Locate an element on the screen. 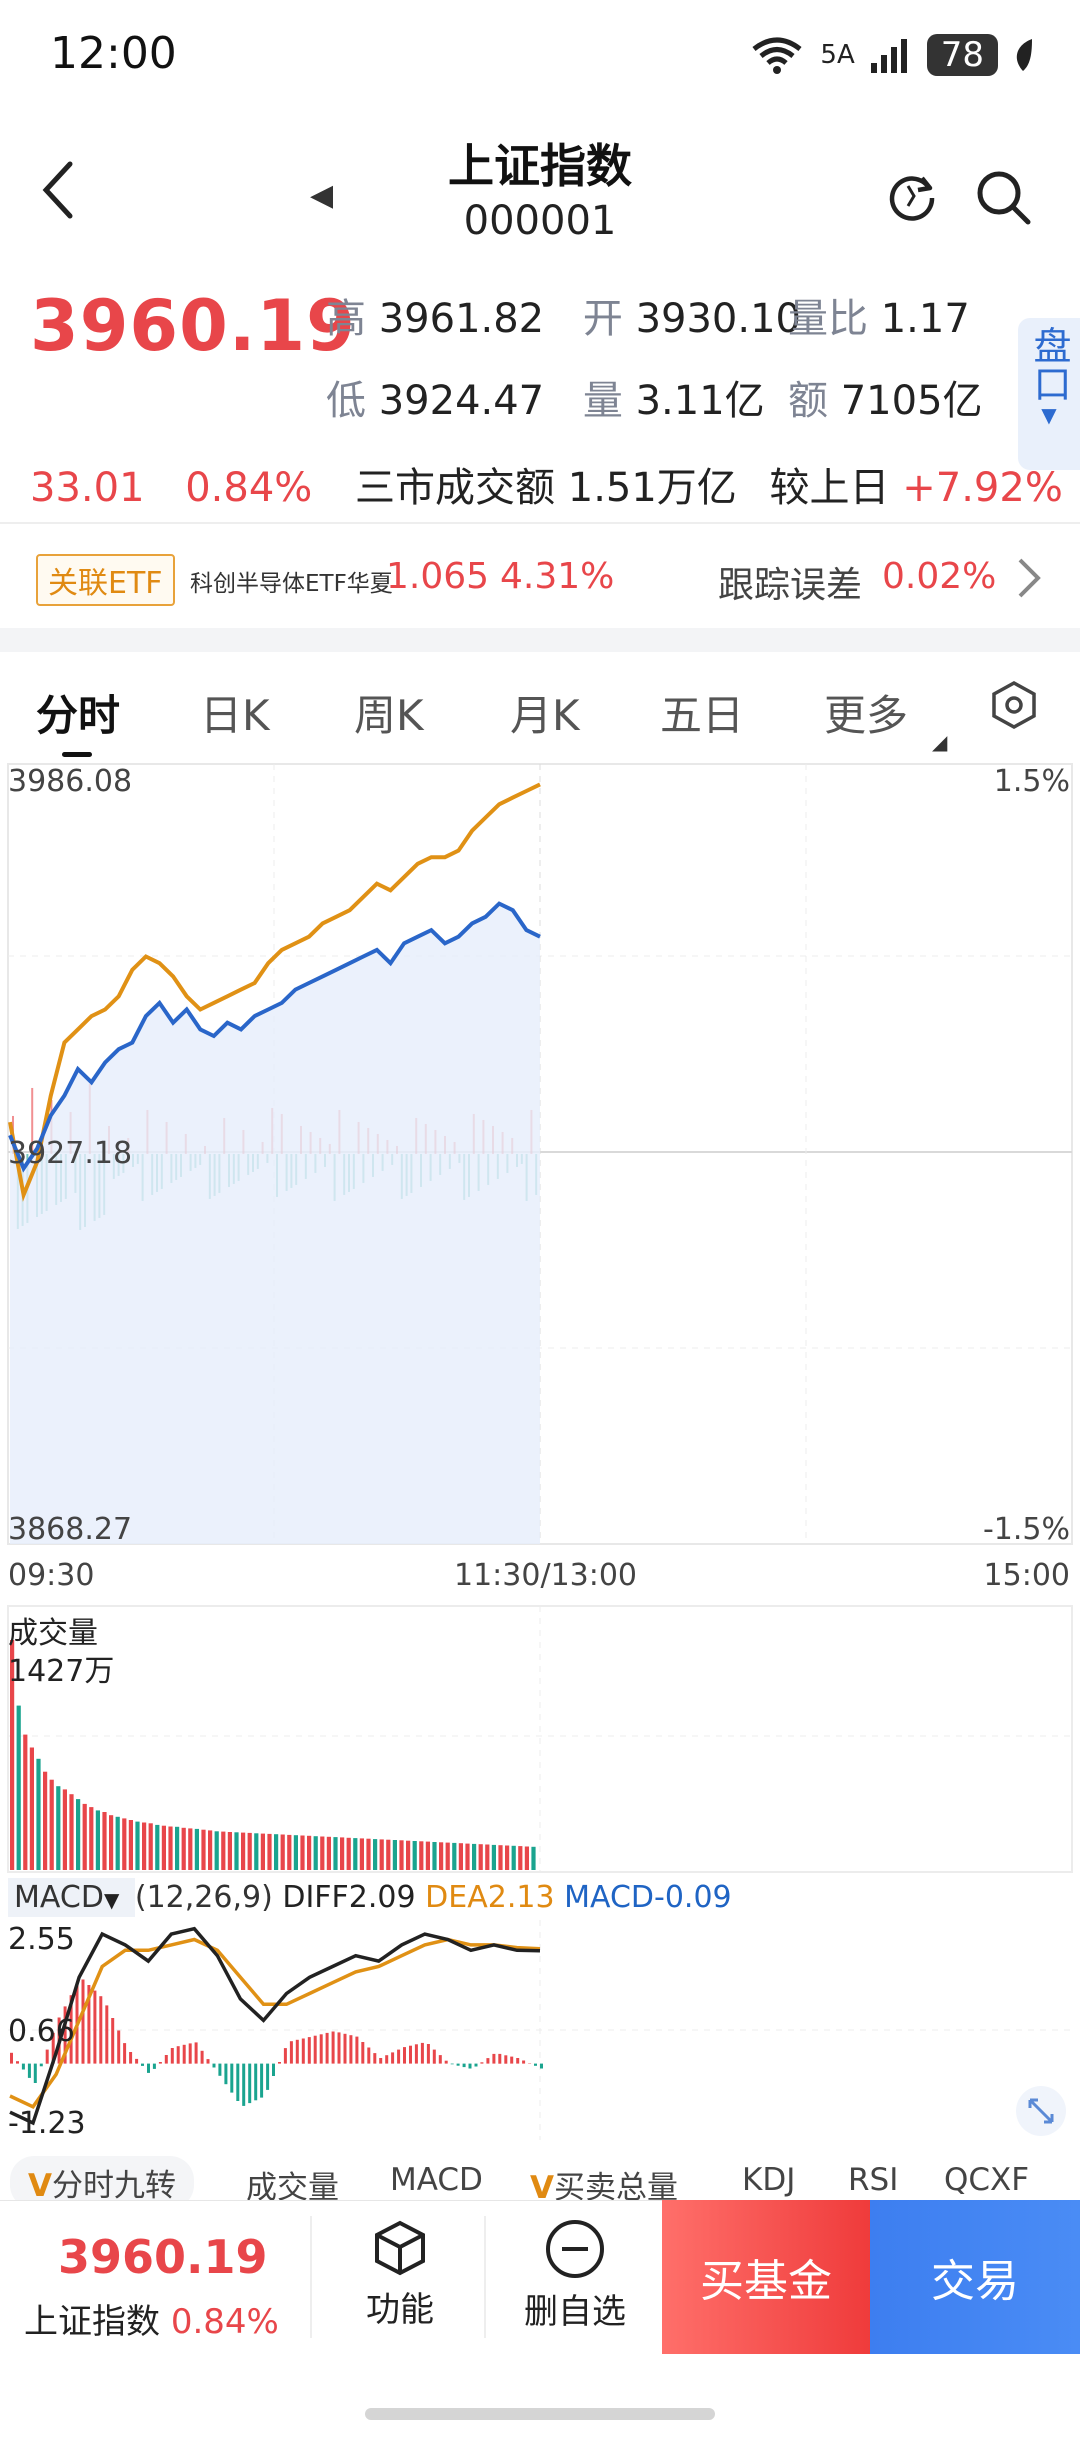  macd-value: MACD-0.09 is located at coordinates (648, 1897).